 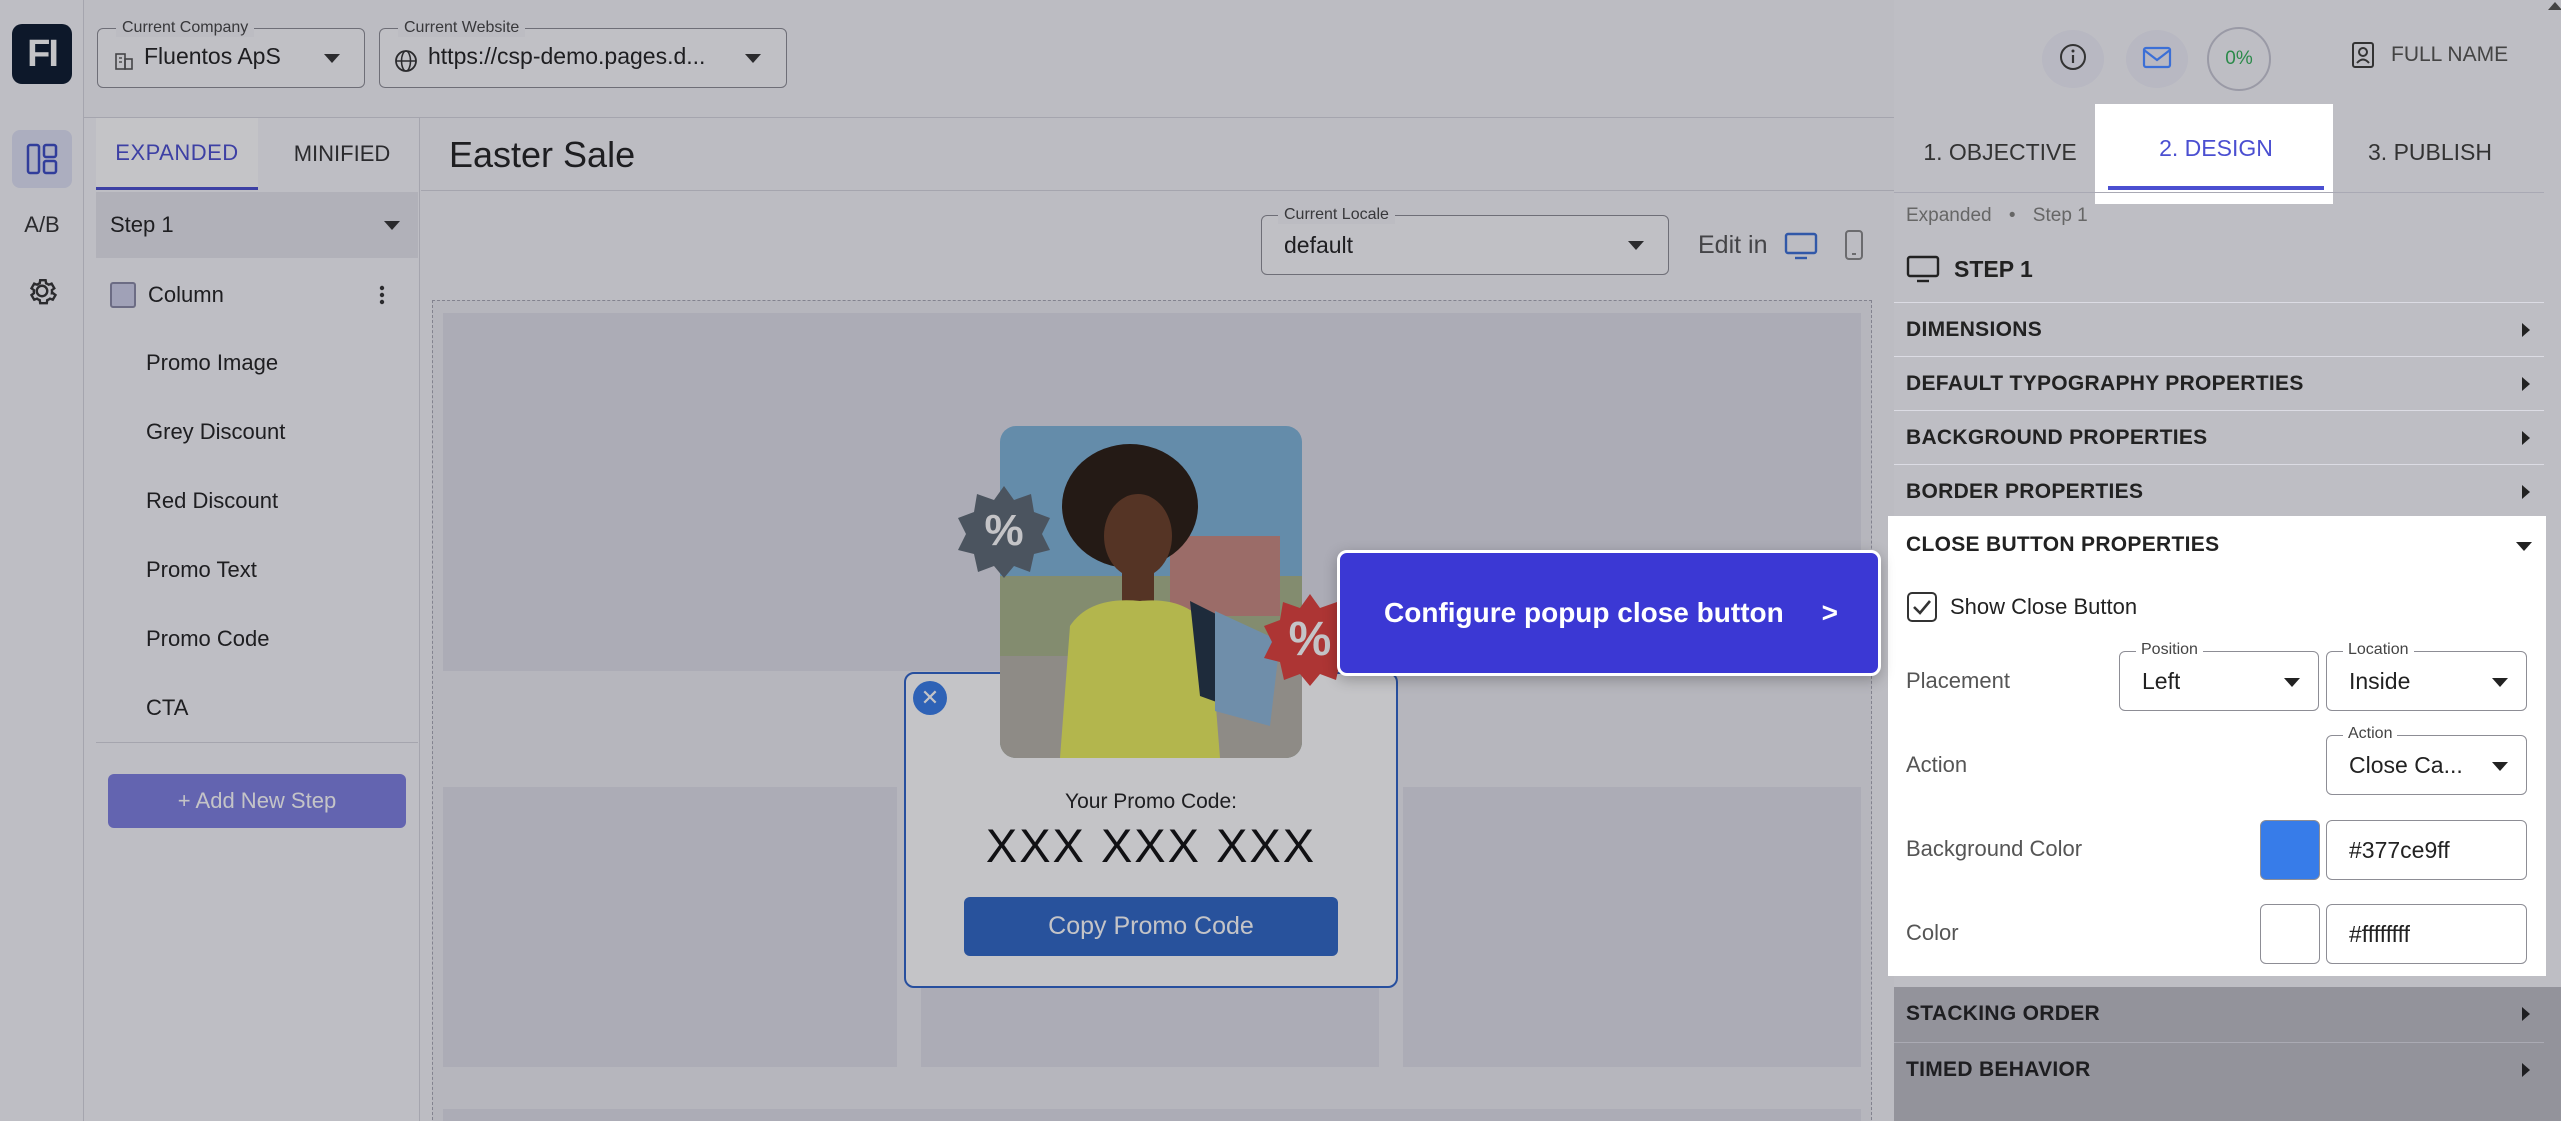 I want to click on section-background: BACKGROUND PROPERTIES, so click(x=2219, y=437).